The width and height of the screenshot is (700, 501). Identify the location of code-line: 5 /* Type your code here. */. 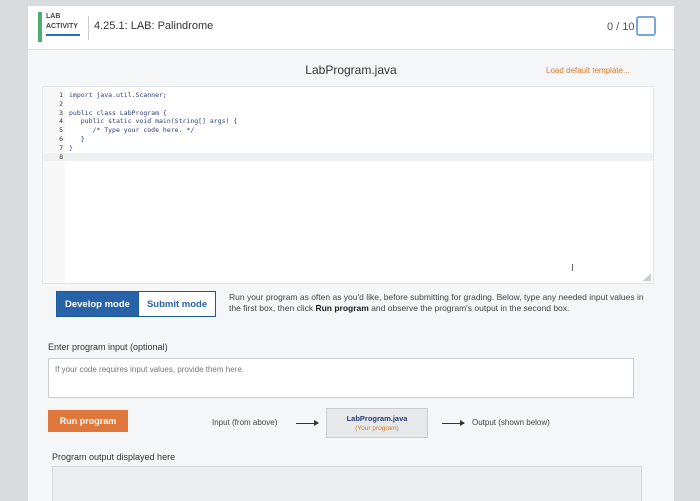
(348, 130).